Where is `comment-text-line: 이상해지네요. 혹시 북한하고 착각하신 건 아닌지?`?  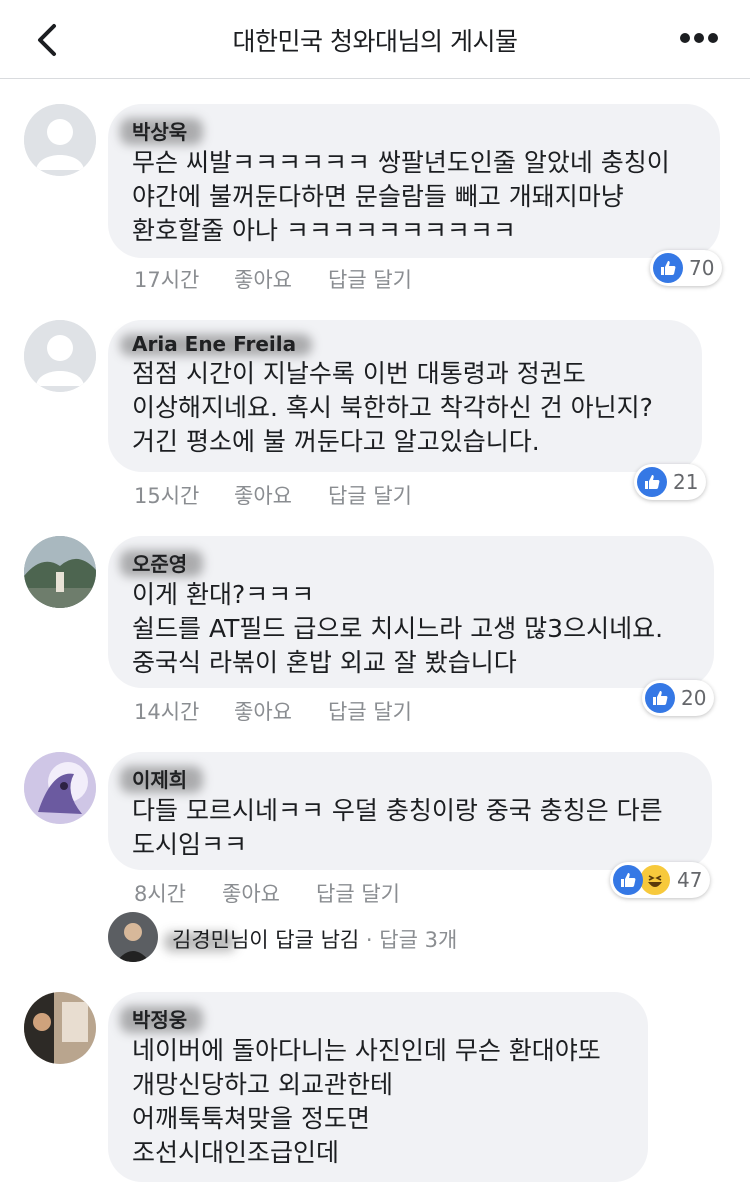 comment-text-line: 이상해지네요. 혹시 북한하고 착각하신 건 아닌지? is located at coordinates (392, 407).